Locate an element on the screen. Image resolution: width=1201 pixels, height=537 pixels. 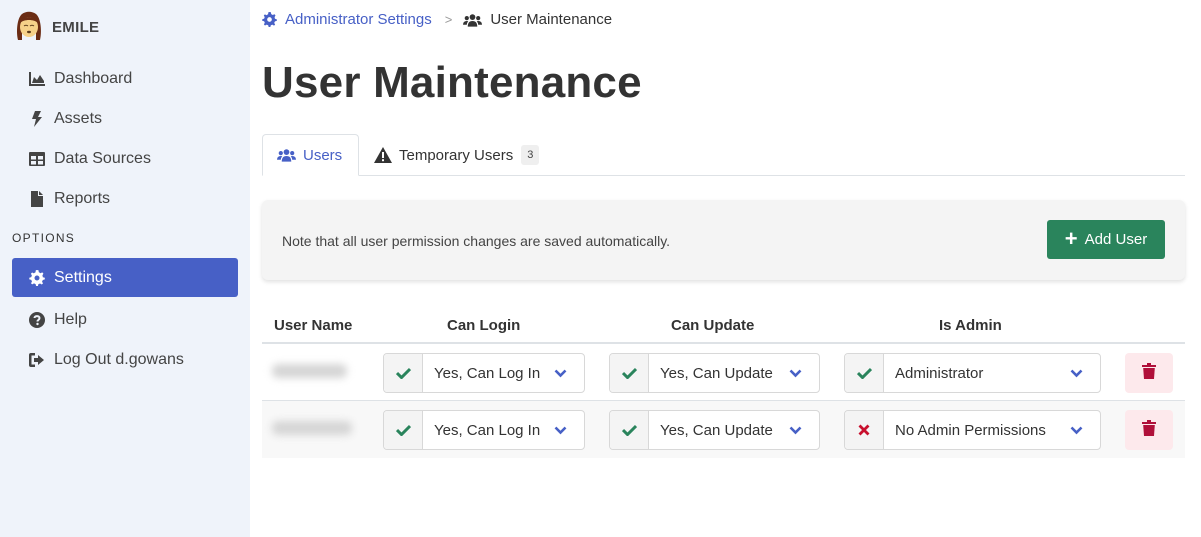
select-value: No Admin Permissions is located at coordinates (970, 430).